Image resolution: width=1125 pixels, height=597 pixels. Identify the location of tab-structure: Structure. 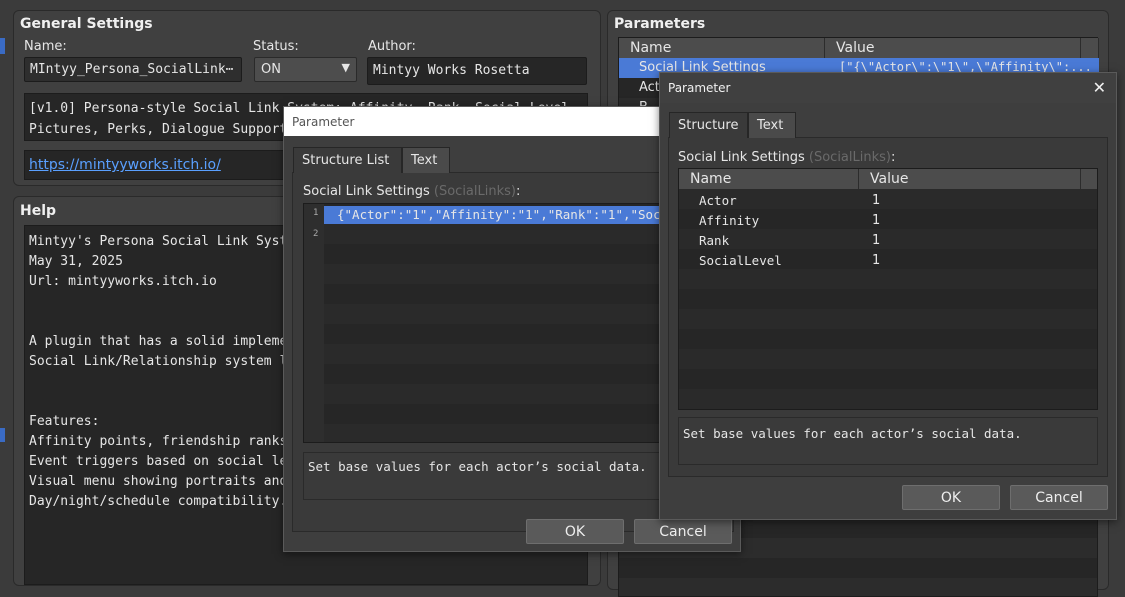
(708, 125).